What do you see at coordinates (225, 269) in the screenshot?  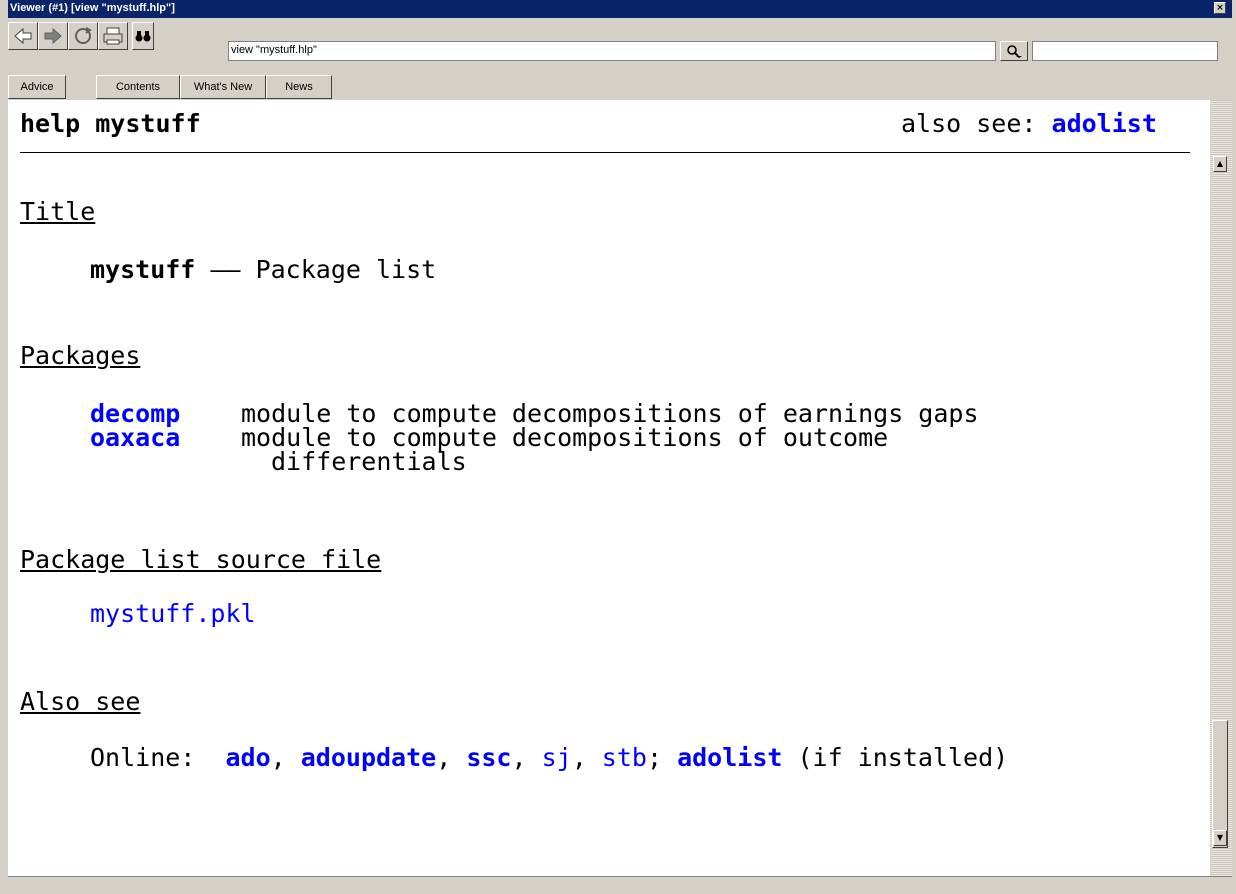 I see `title-dash: ——` at bounding box center [225, 269].